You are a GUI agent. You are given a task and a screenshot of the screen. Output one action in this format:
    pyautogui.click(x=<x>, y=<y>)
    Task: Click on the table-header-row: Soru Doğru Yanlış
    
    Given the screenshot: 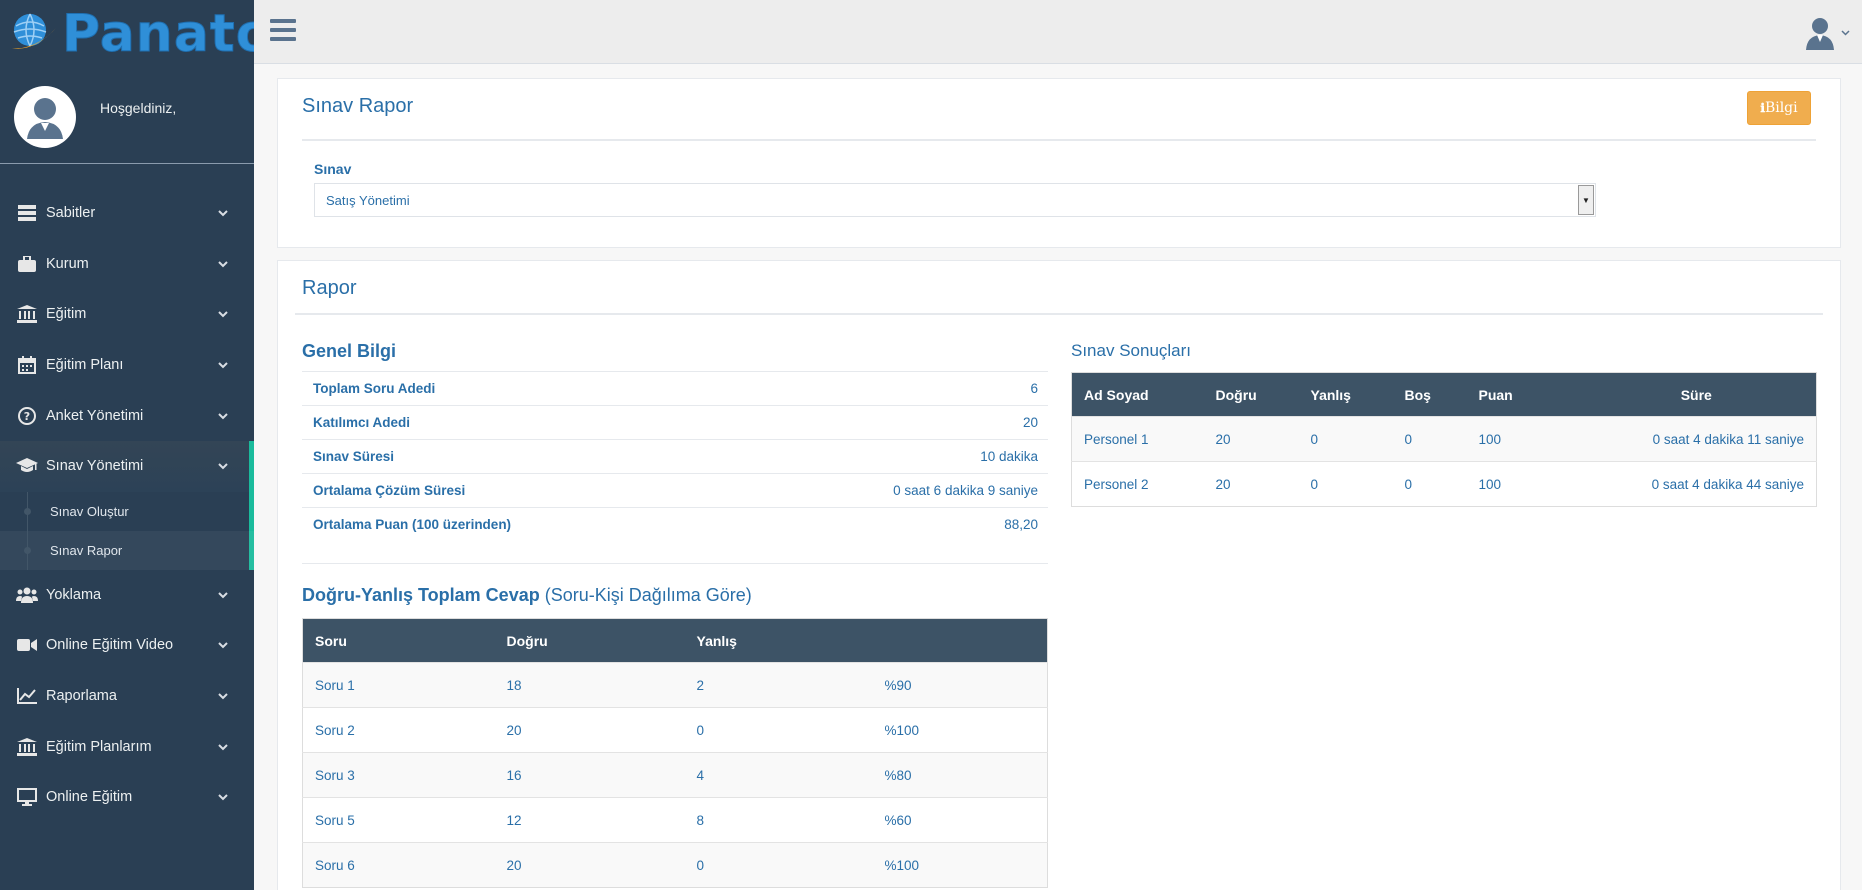 What is the action you would take?
    pyautogui.click(x=675, y=640)
    